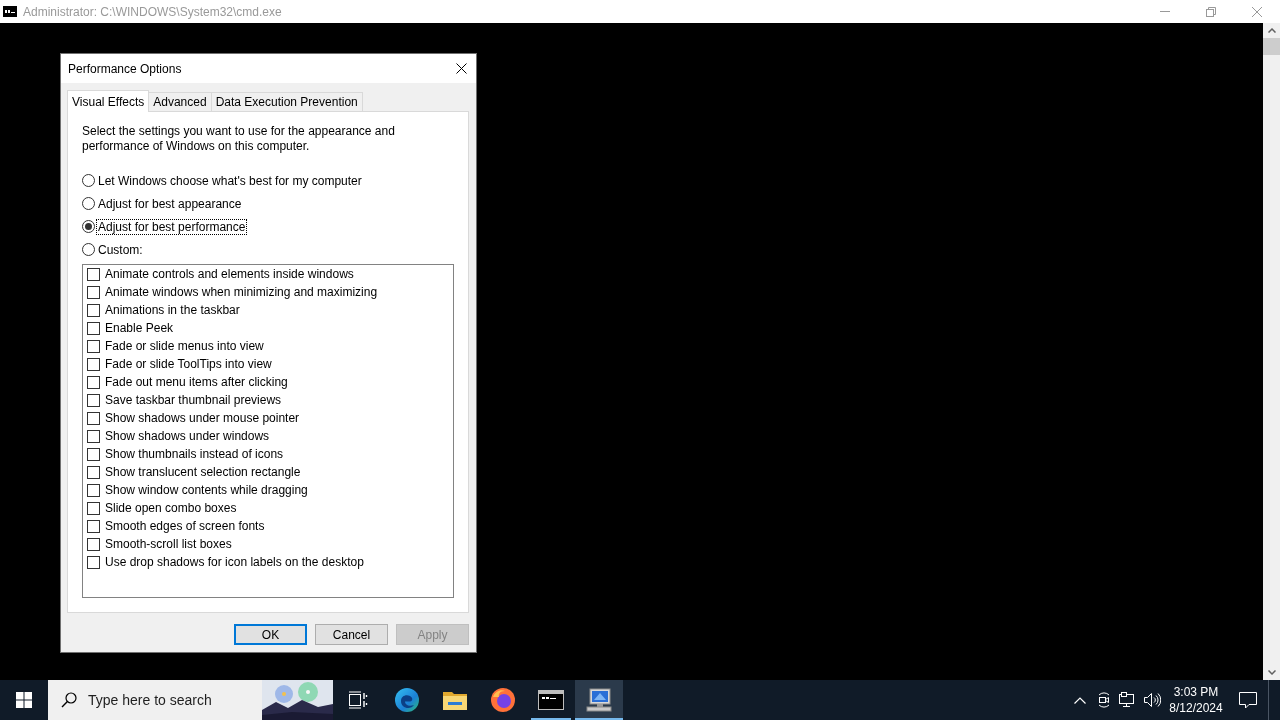 This screenshot has height=720, width=1280. Describe the element at coordinates (170, 203) in the screenshot. I see `radio-label: Adjust for best appearance` at that location.